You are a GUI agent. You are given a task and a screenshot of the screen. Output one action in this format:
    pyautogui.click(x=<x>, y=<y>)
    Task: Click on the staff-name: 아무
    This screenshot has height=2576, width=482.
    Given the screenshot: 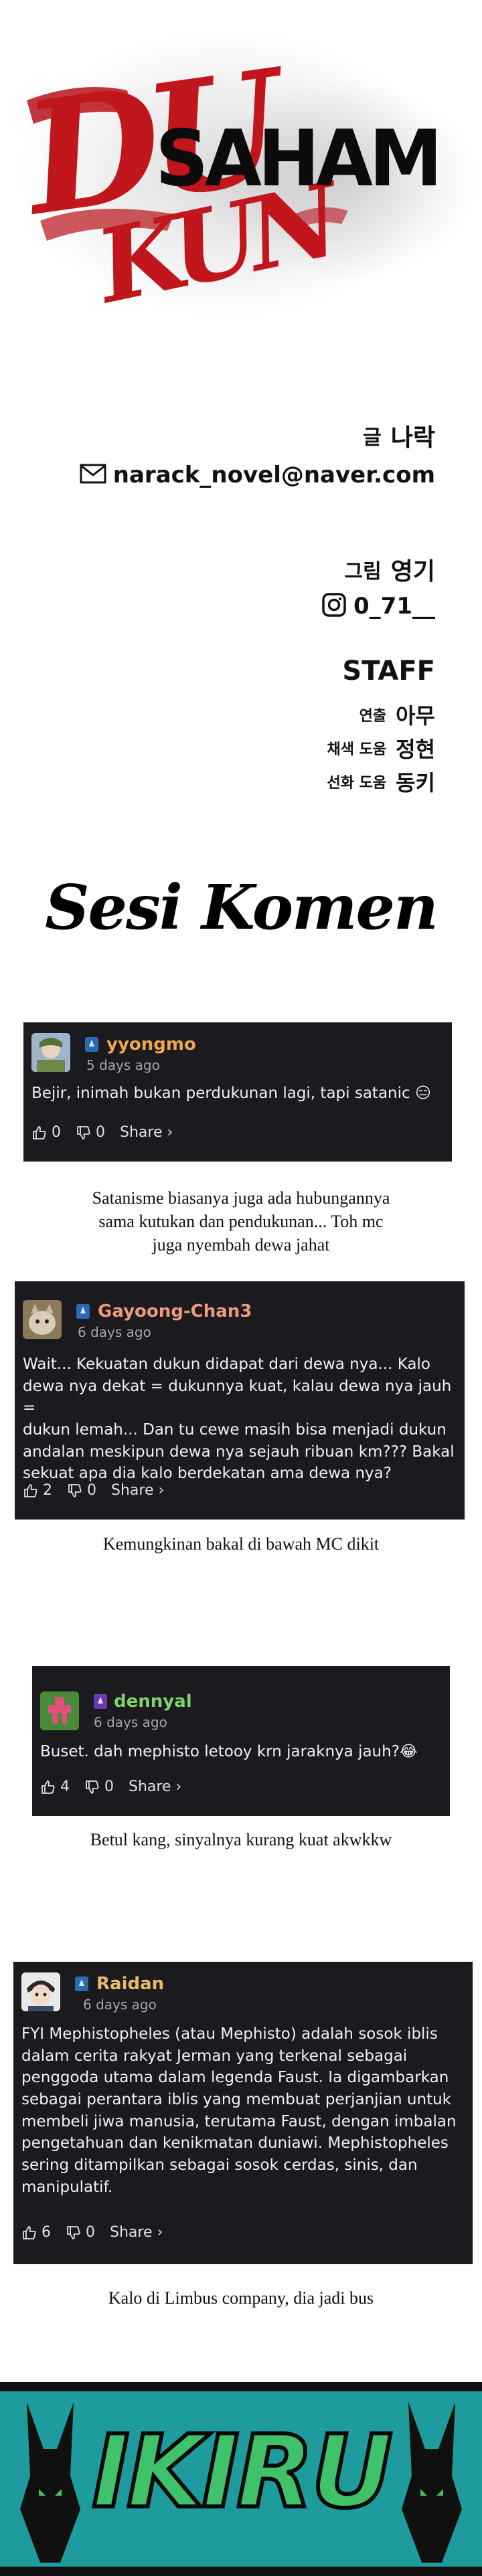 What is the action you would take?
    pyautogui.click(x=415, y=716)
    